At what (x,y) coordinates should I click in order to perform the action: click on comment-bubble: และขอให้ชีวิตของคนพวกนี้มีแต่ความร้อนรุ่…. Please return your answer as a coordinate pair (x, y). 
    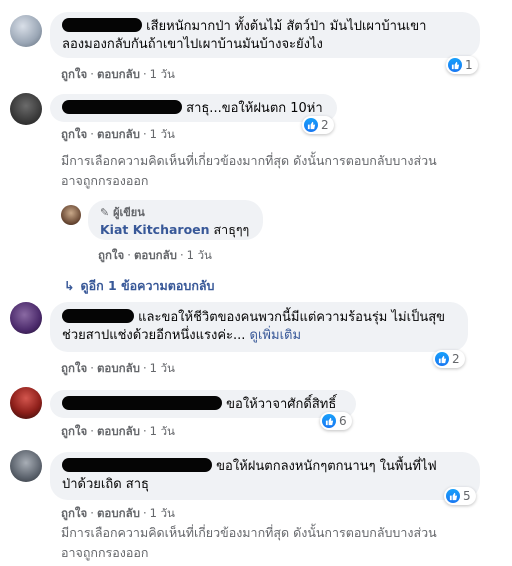
    Looking at the image, I should click on (259, 327).